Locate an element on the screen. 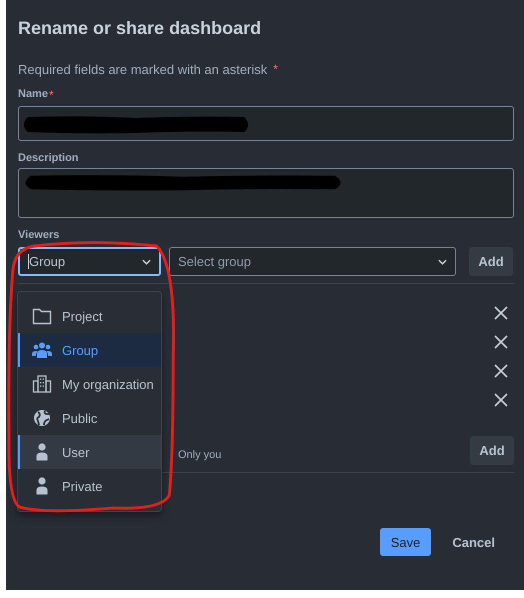 This screenshot has height=598, width=524. field-label: Name is located at coordinates (33, 95).